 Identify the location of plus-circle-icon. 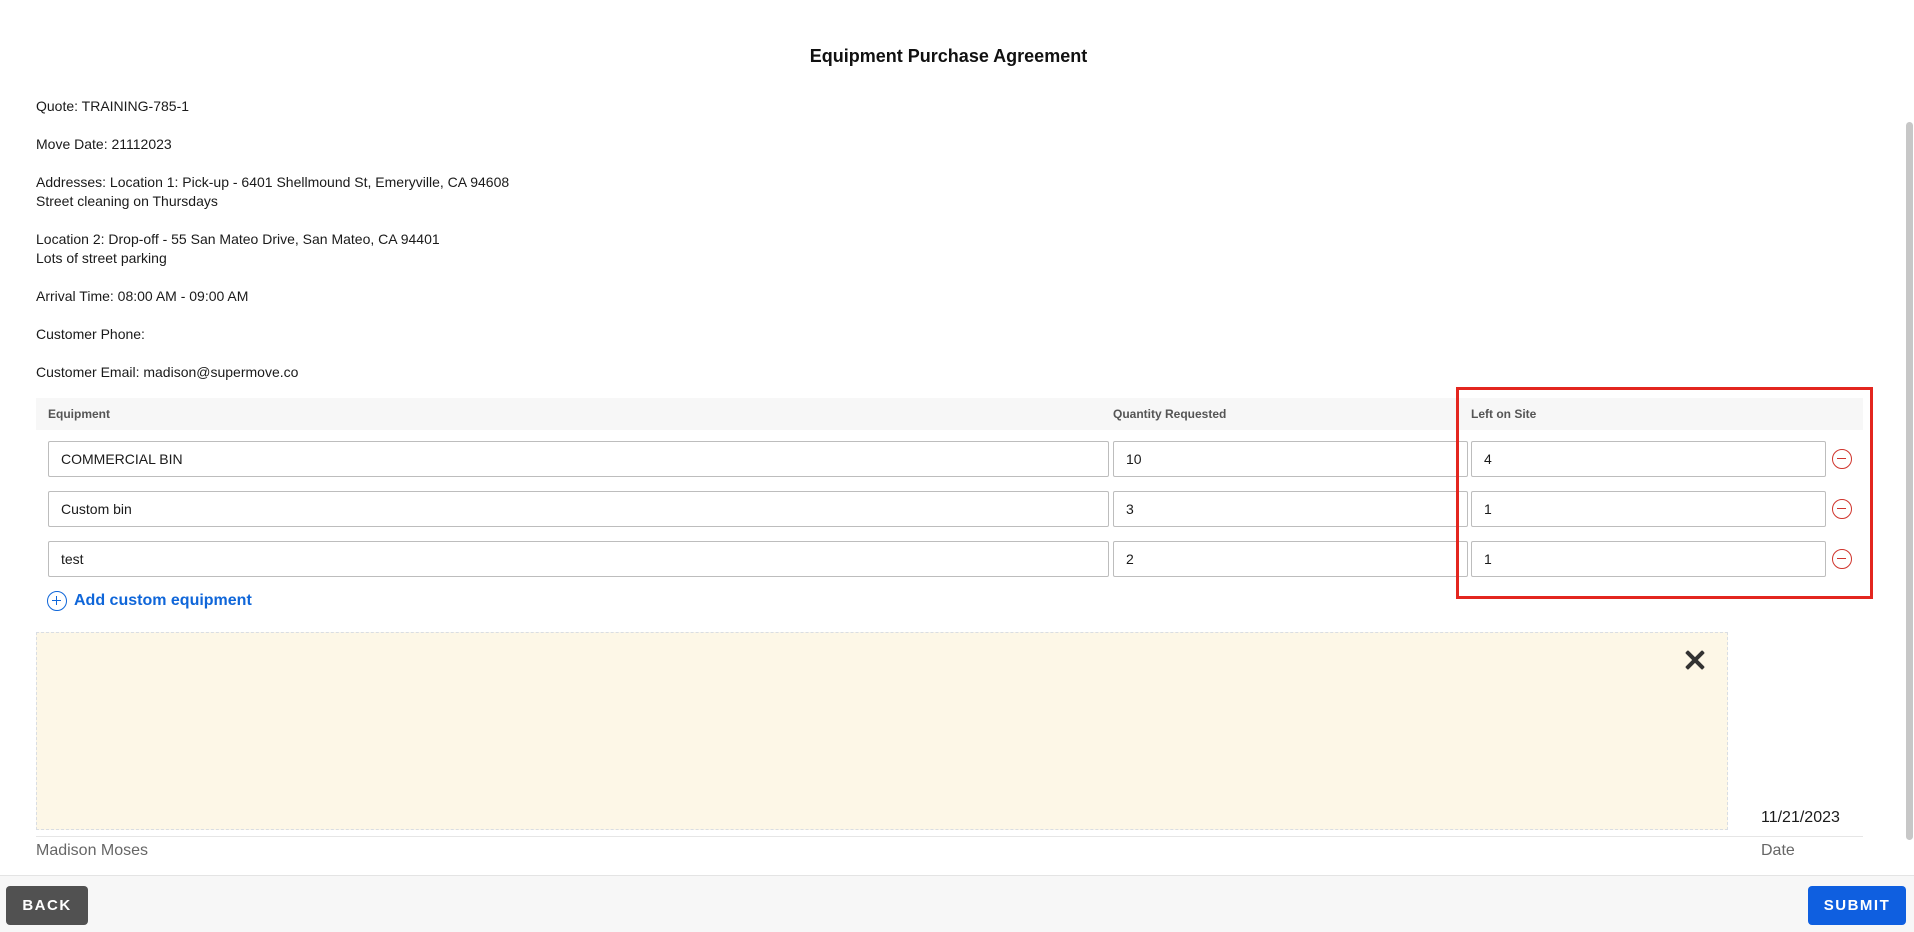
(57, 601).